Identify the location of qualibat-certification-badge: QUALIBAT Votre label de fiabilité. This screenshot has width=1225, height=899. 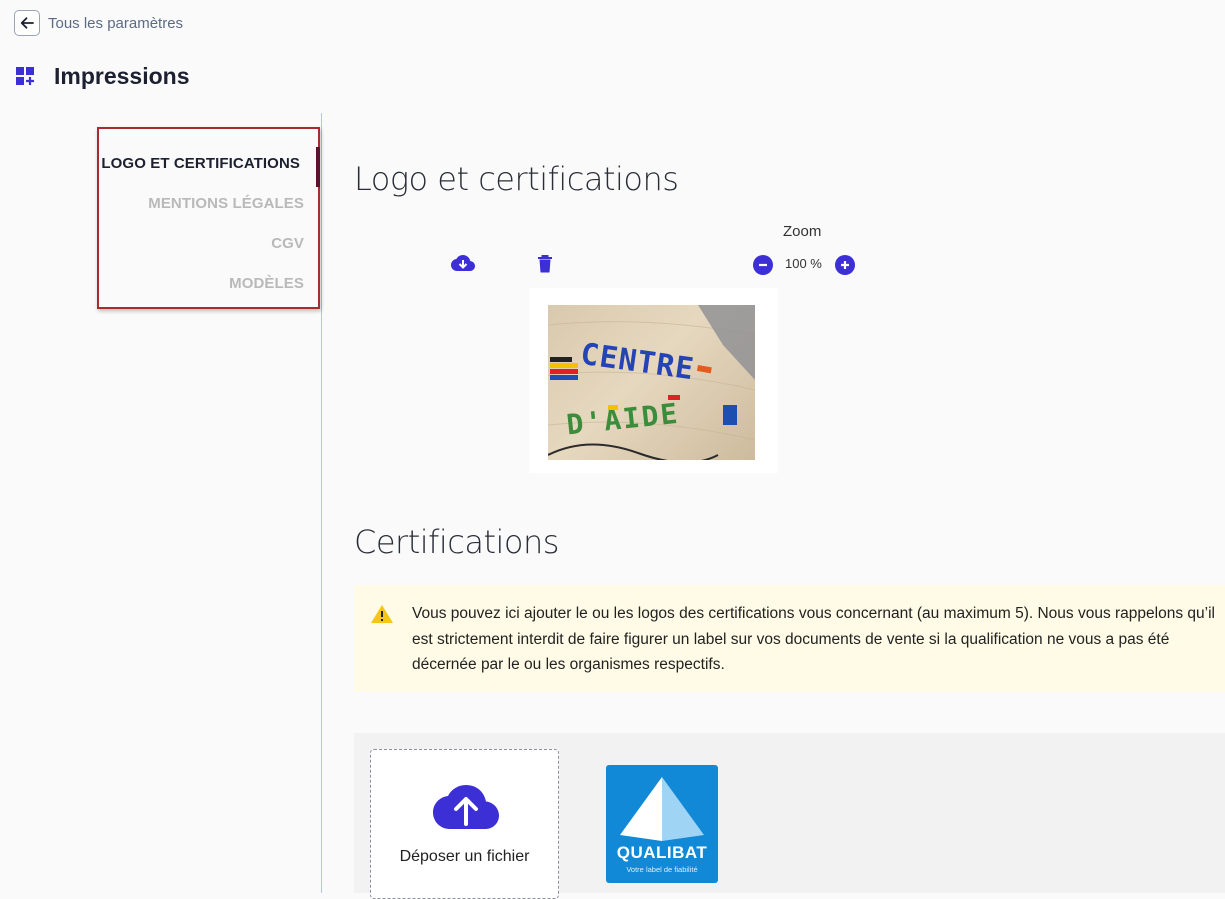
(662, 824).